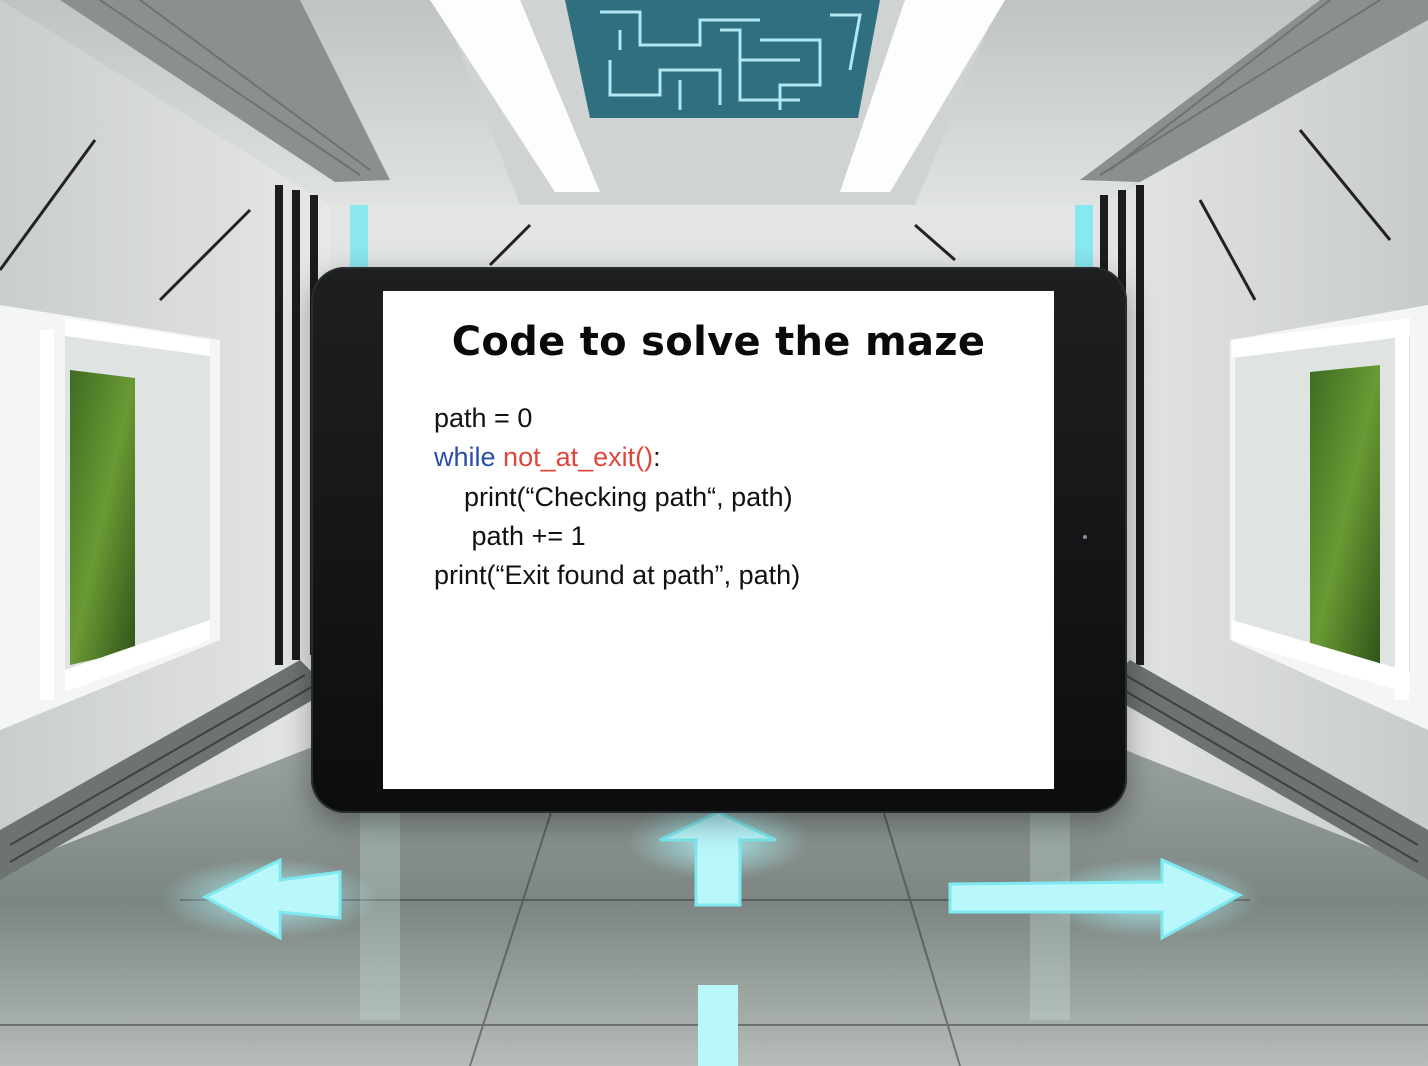 The image size is (1428, 1066). What do you see at coordinates (628, 496) in the screenshot?
I see `code-line-3-text: print(“Checking path“, path)` at bounding box center [628, 496].